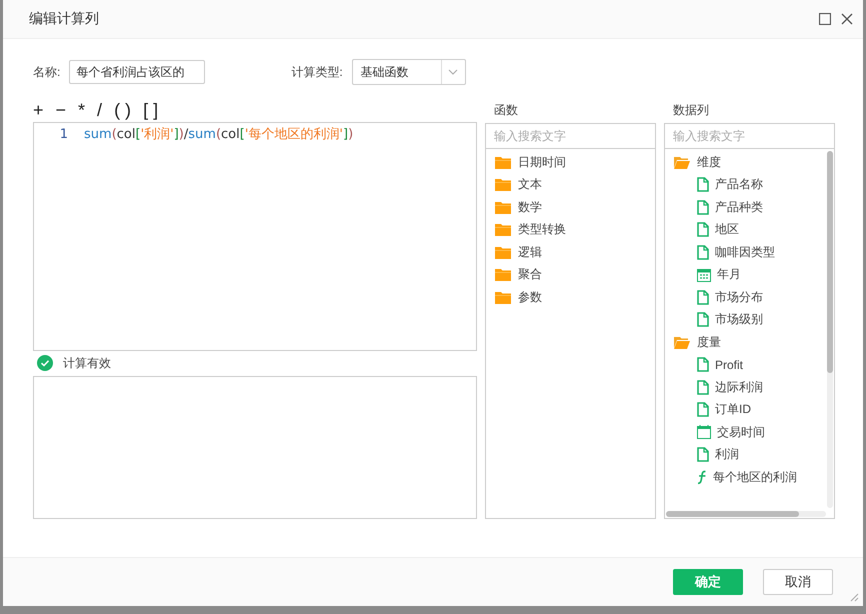  Describe the element at coordinates (85, 109) in the screenshot. I see `operator-button: *` at that location.